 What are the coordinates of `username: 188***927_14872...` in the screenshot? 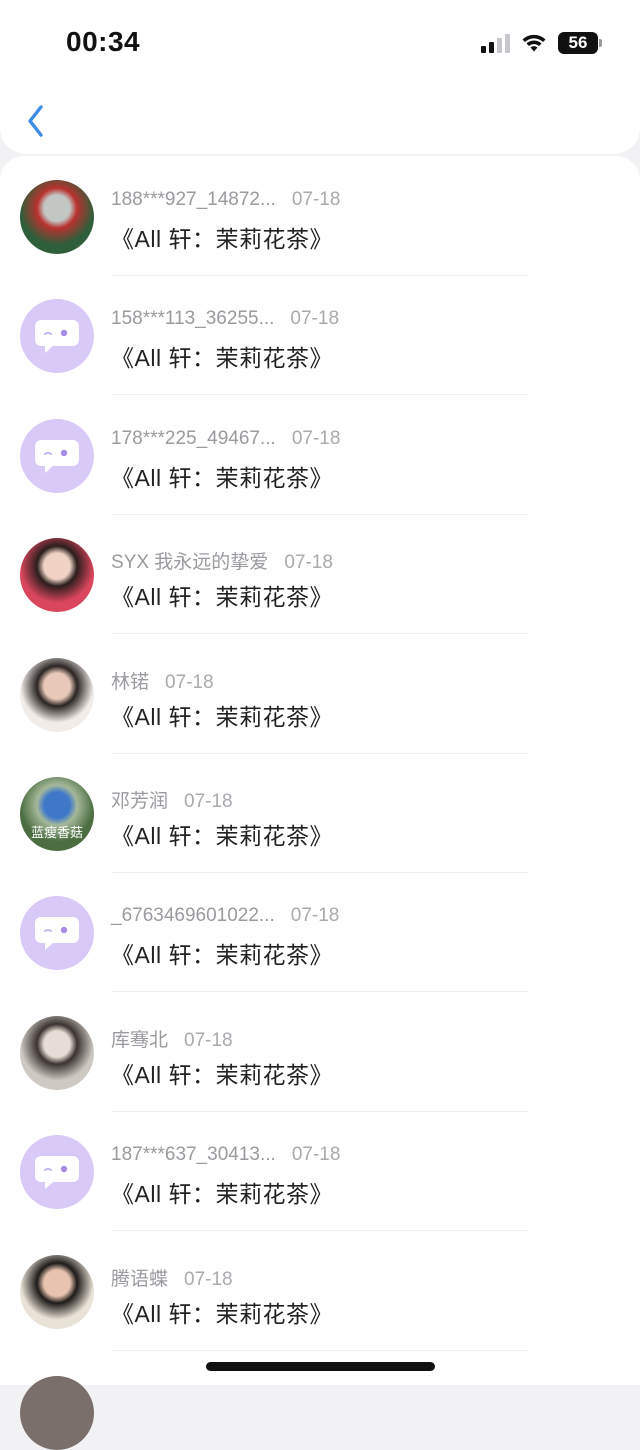 It's located at (193, 199).